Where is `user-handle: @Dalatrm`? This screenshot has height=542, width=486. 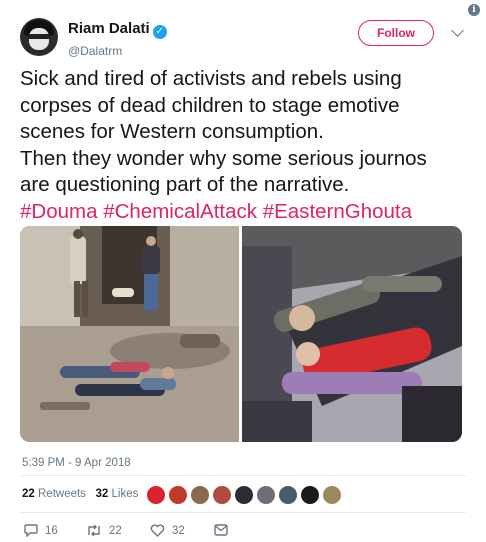
user-handle: @Dalatrm is located at coordinates (117, 51).